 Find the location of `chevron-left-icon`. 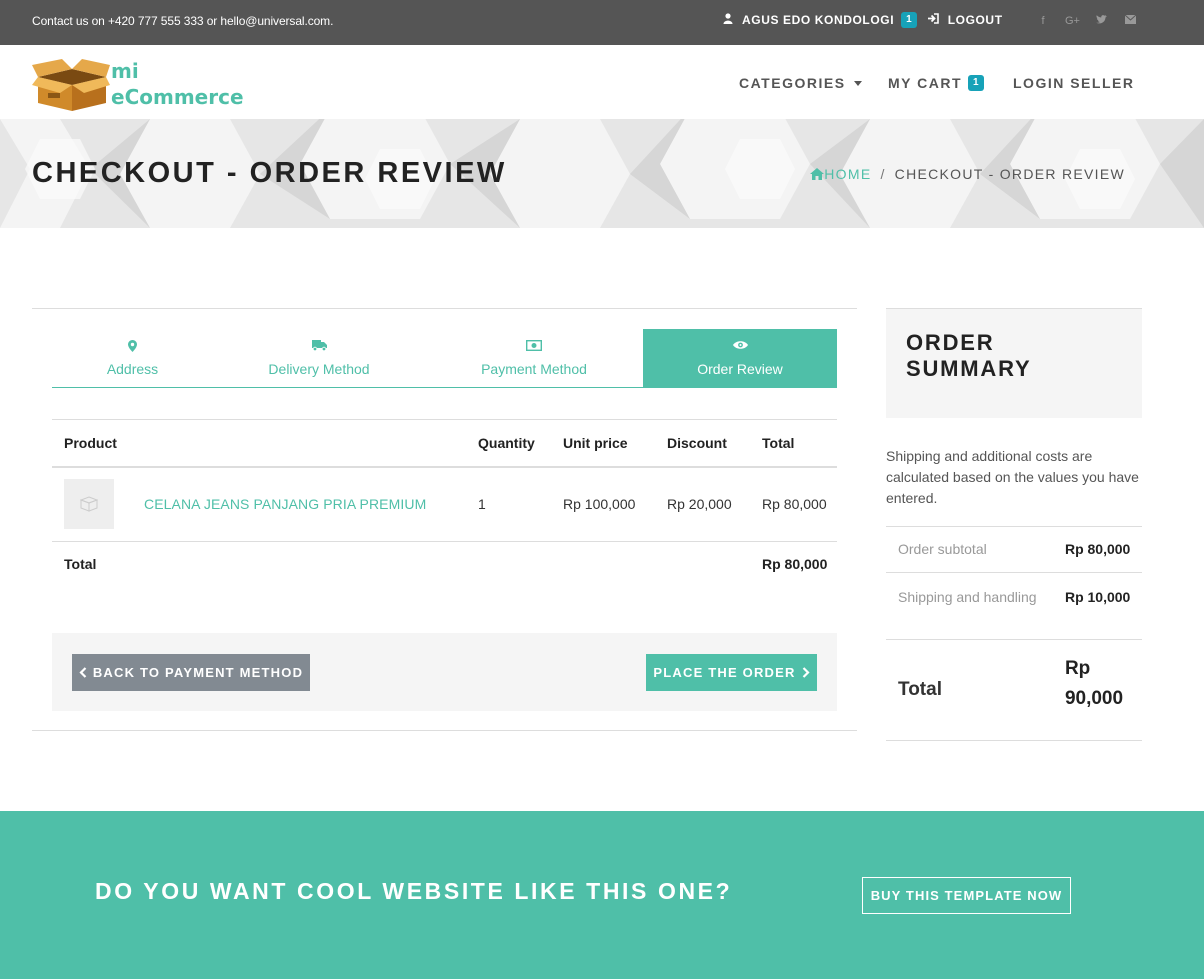

chevron-left-icon is located at coordinates (83, 672).